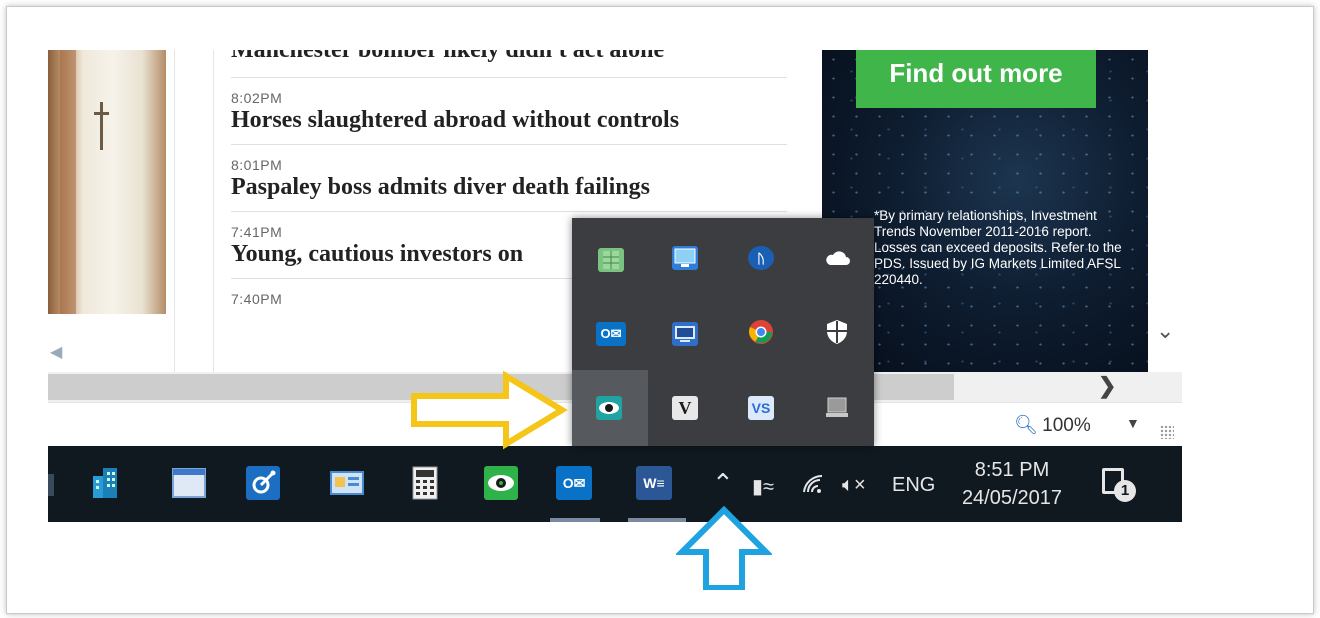  What do you see at coordinates (615, 484) in the screenshot?
I see `windows-taskbar: O✉ W≡ ⌃ ▮≈ 🔈︎× ENG 8:51 PM 24/05/2017 1` at bounding box center [615, 484].